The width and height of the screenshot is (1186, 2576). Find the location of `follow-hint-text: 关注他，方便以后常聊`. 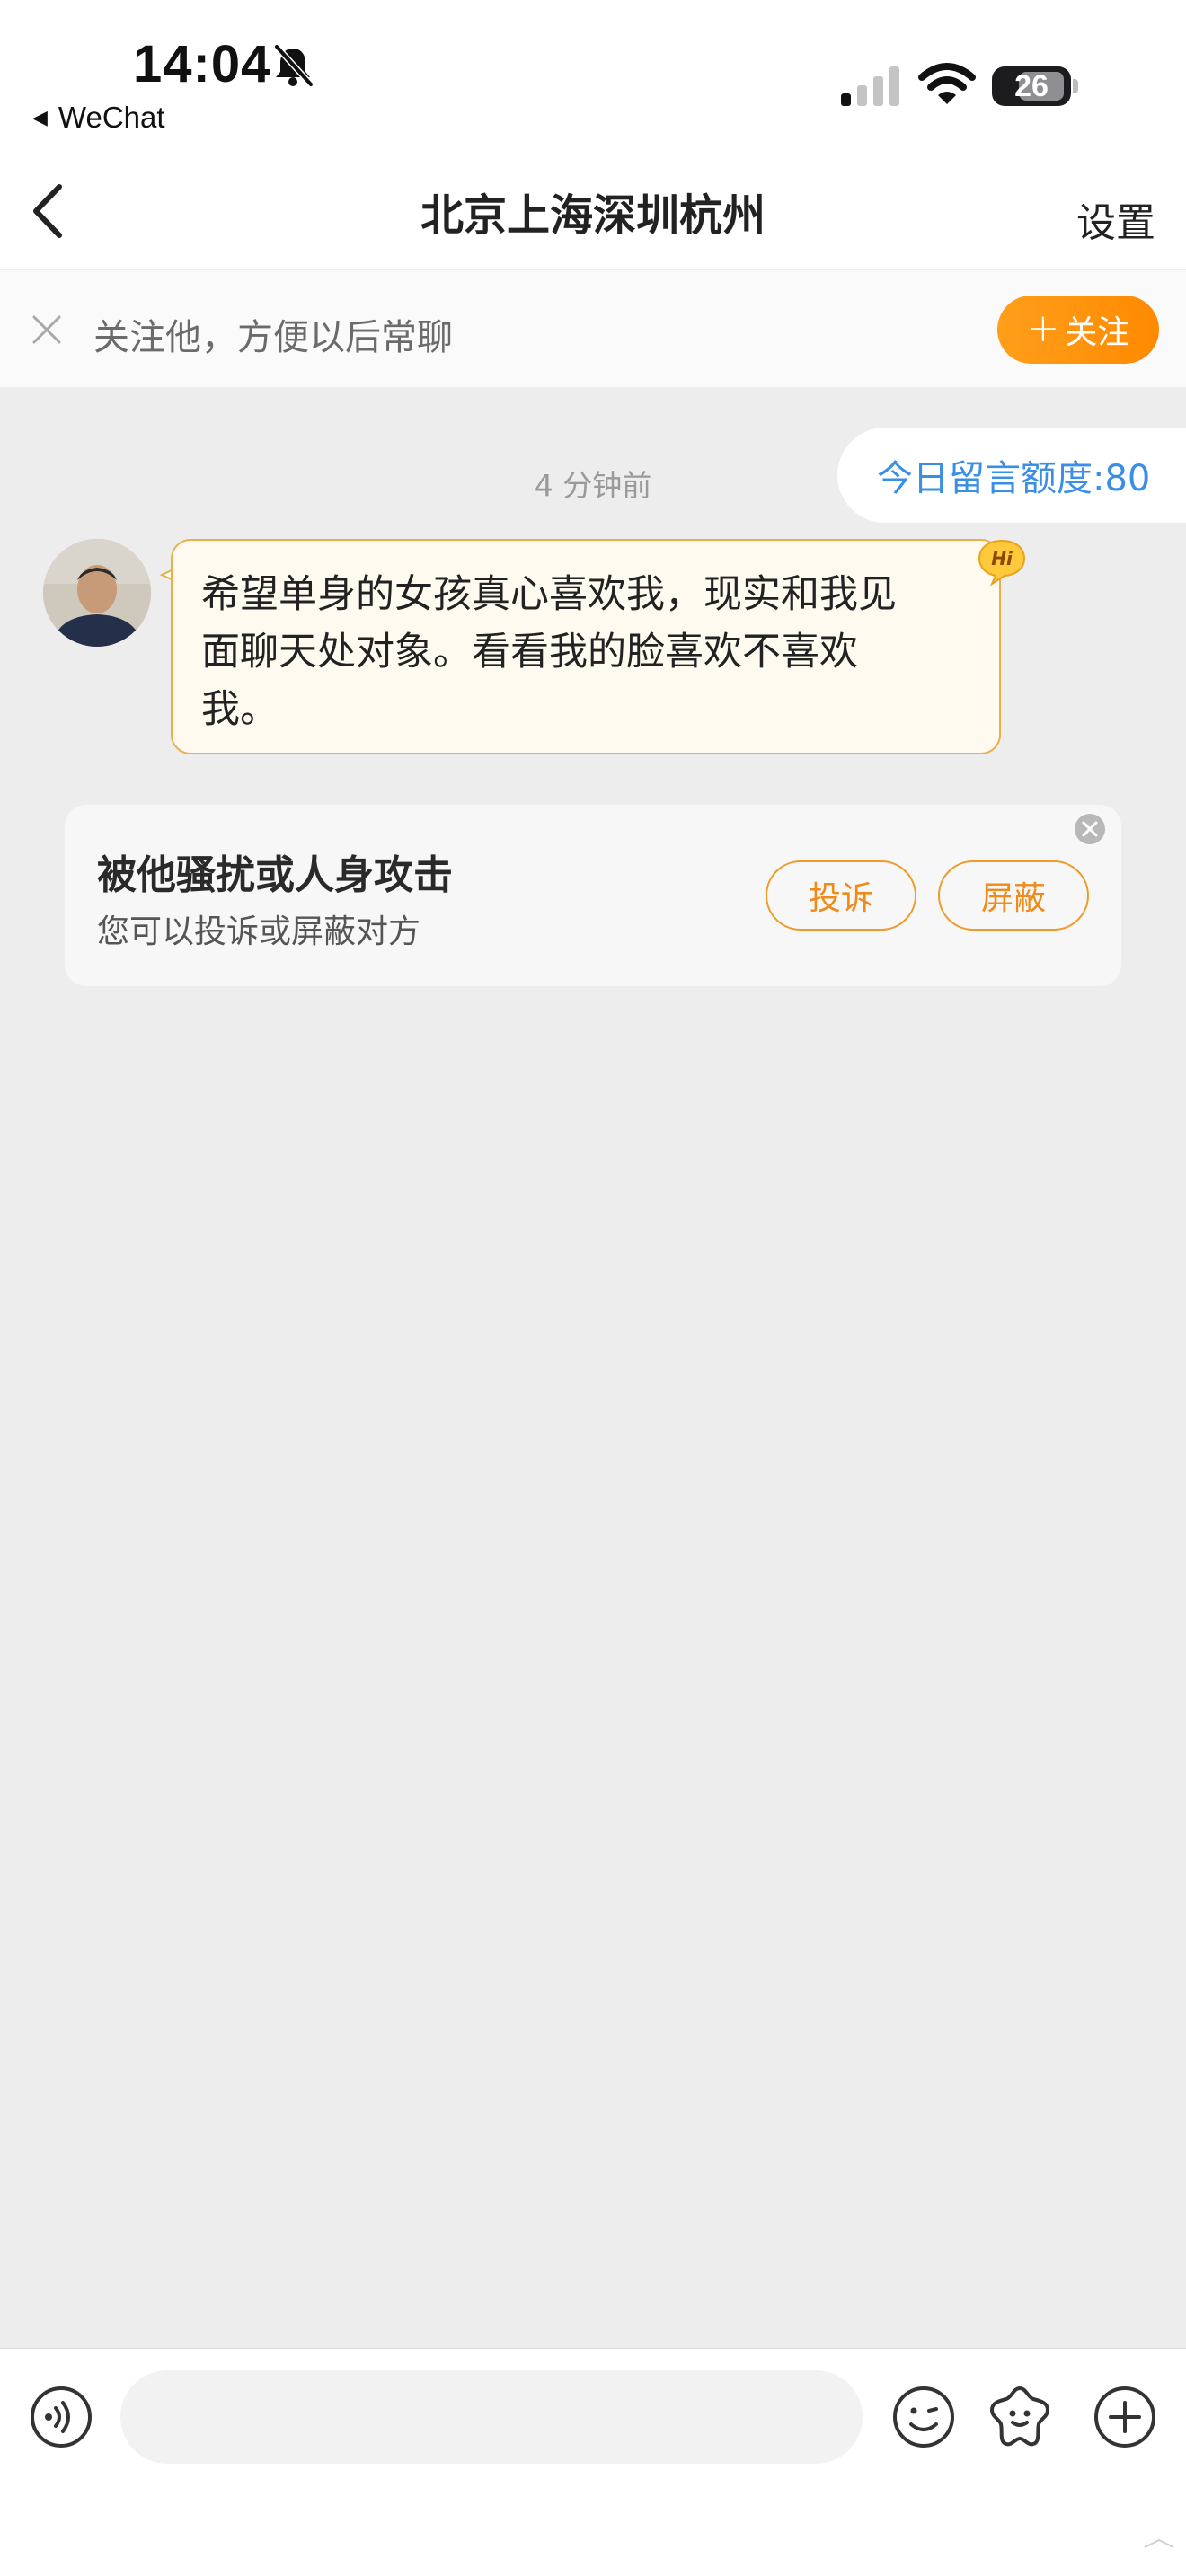

follow-hint-text: 关注他，方便以后常聊 is located at coordinates (273, 337).